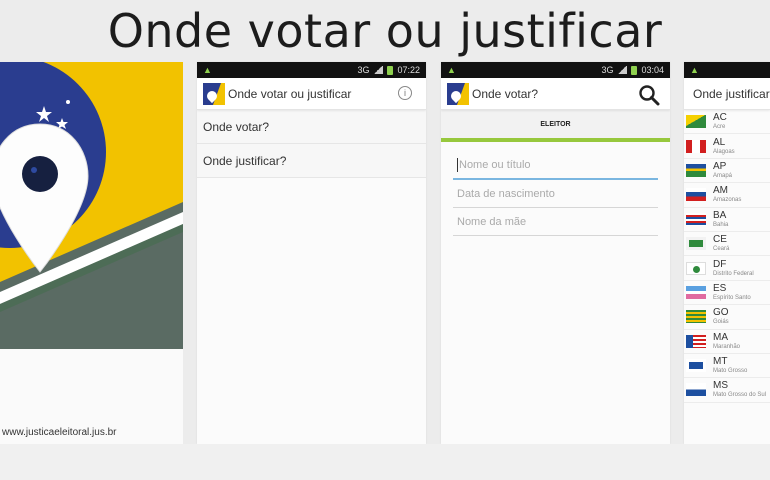 Image resolution: width=770 pixels, height=480 pixels. I want to click on headline-title: Onde votar ou justificar, so click(385, 31).